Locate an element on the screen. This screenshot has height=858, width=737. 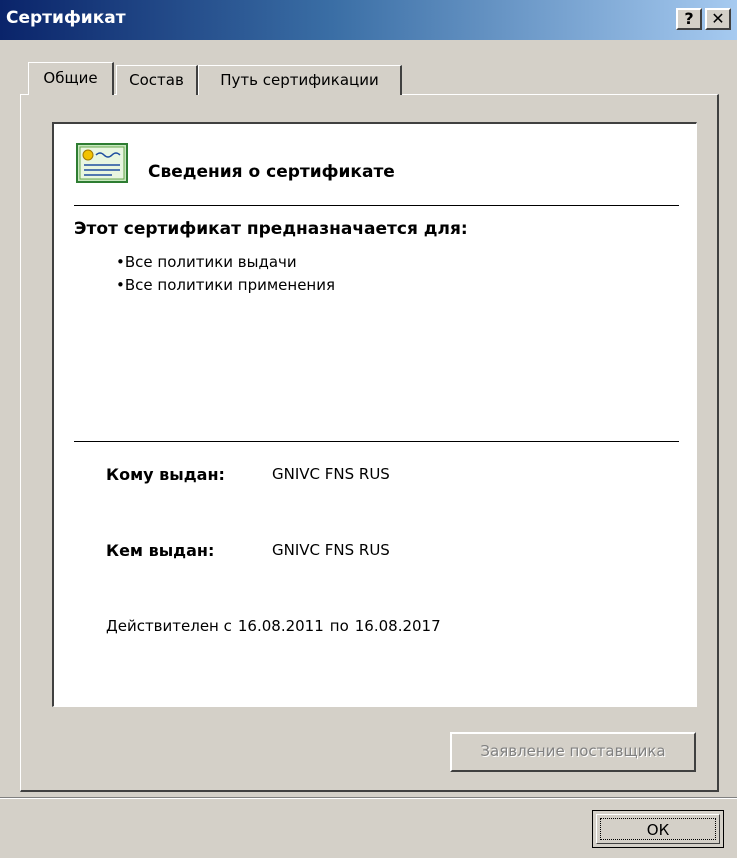
tab-general: Общие is located at coordinates (71, 78).